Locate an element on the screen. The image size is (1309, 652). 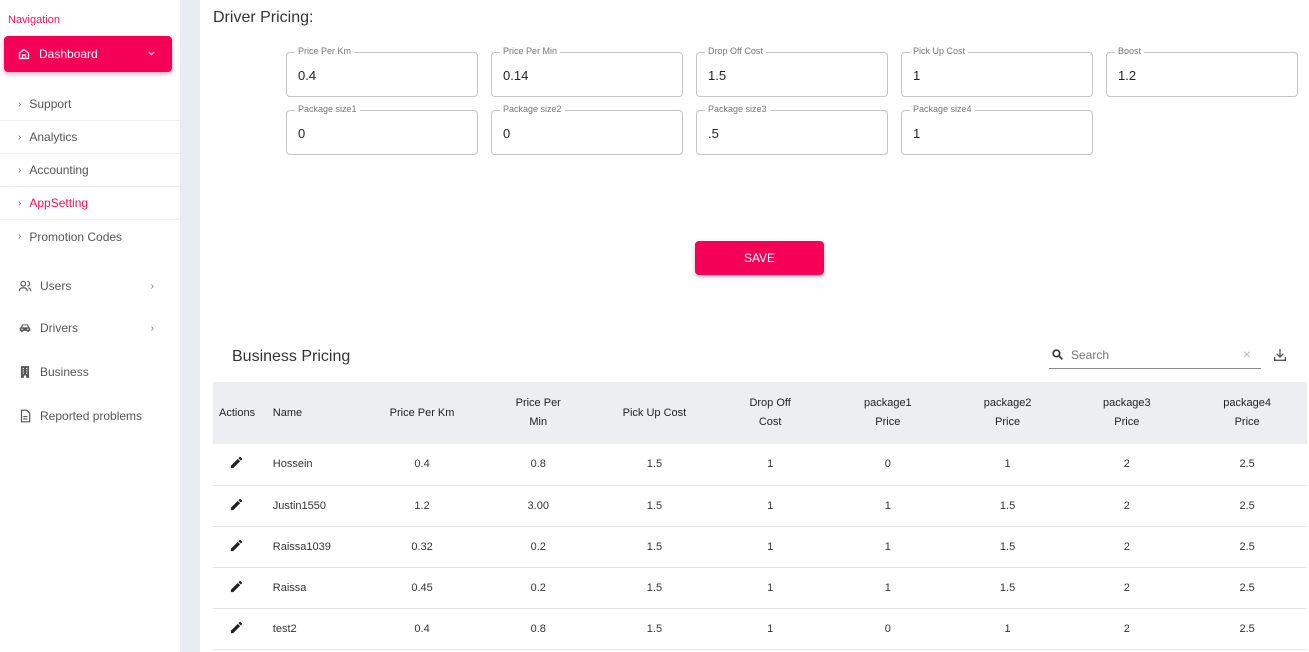
sidebar-item-drivers: Drivers › is located at coordinates (90, 328).